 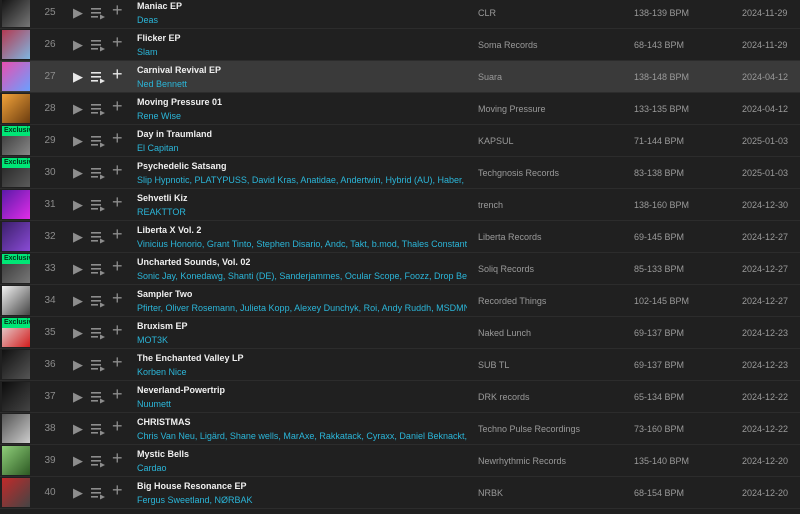 I want to click on release-title: Flicker EP, so click(x=159, y=38).